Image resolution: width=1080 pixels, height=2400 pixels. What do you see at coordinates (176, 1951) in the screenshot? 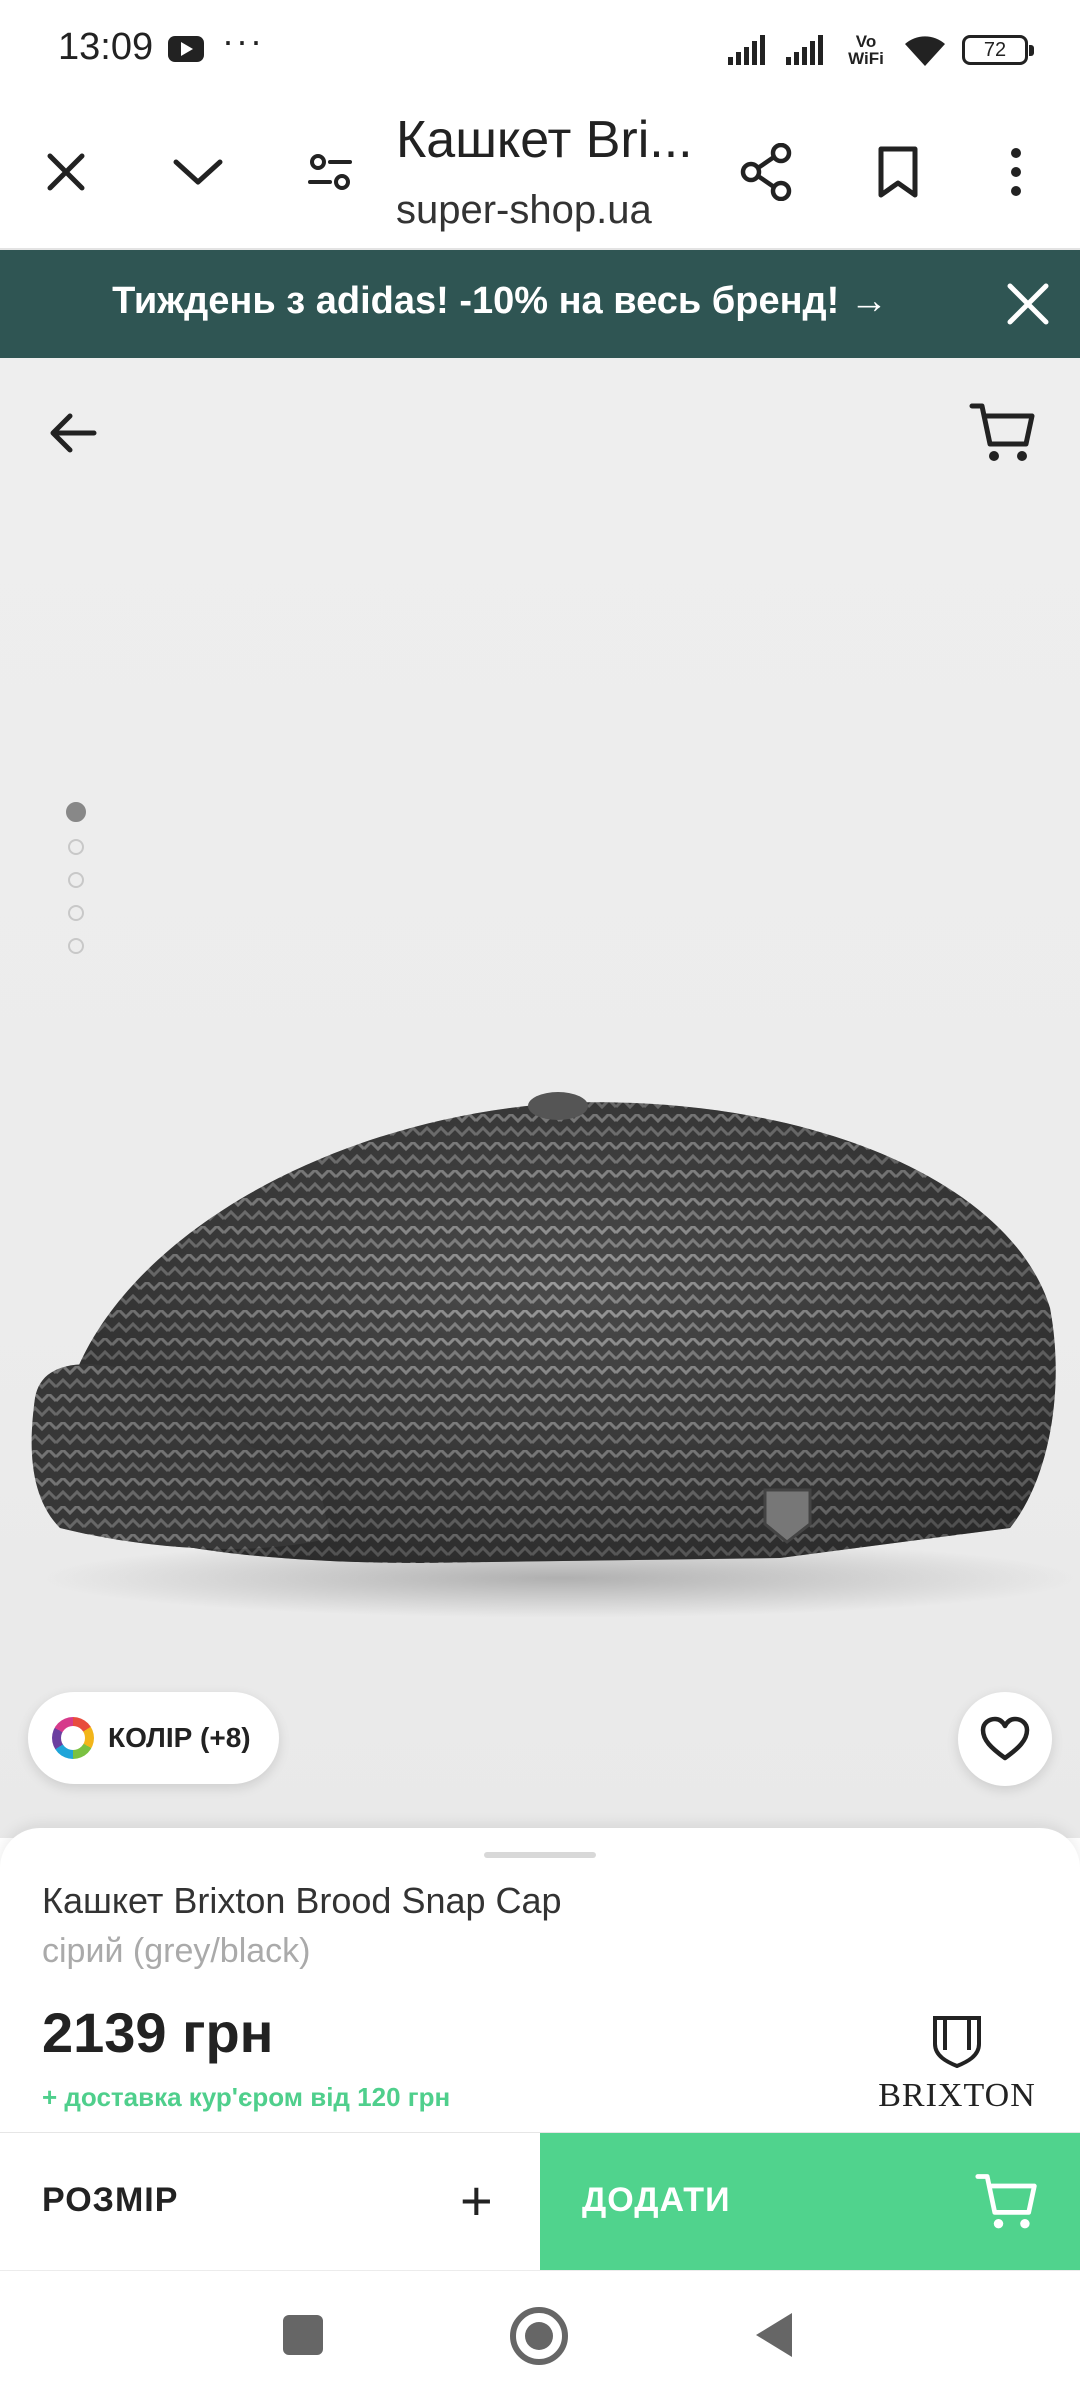
I see `product-color: сірий (grey/black)` at bounding box center [176, 1951].